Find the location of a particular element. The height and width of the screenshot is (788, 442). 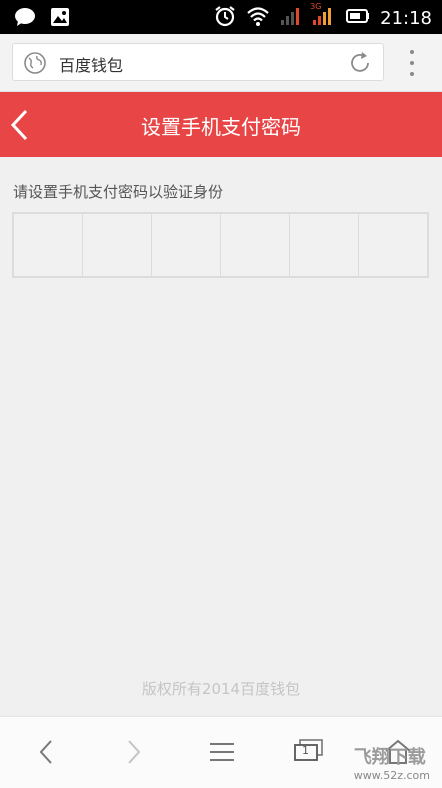

tab-count: 1 is located at coordinates (305, 750).